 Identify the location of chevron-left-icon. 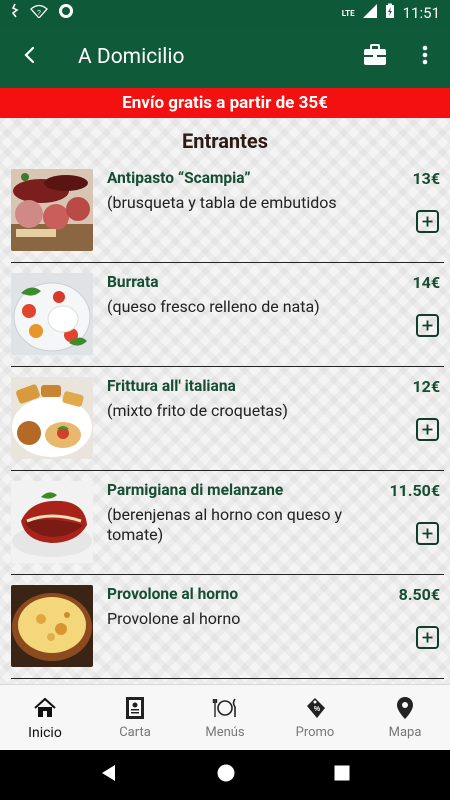
(30, 57).